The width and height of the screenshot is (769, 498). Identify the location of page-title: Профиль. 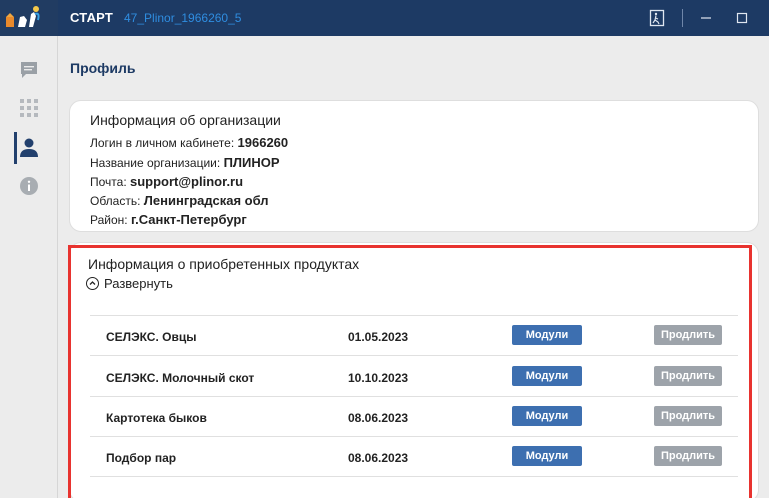
(103, 68).